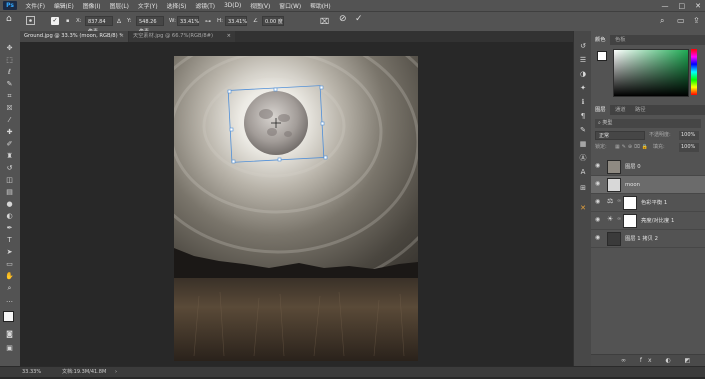 This screenshot has height=379, width=705. Describe the element at coordinates (9, 264) in the screenshot. I see `shape-tool-icon: ▭` at that location.